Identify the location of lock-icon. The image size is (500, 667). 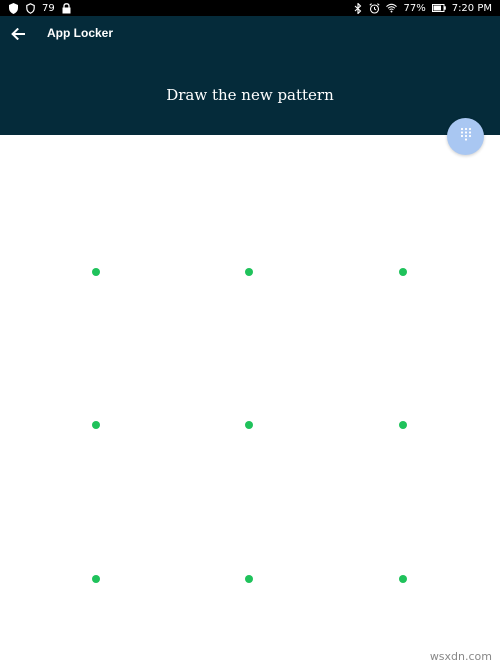
(66, 8).